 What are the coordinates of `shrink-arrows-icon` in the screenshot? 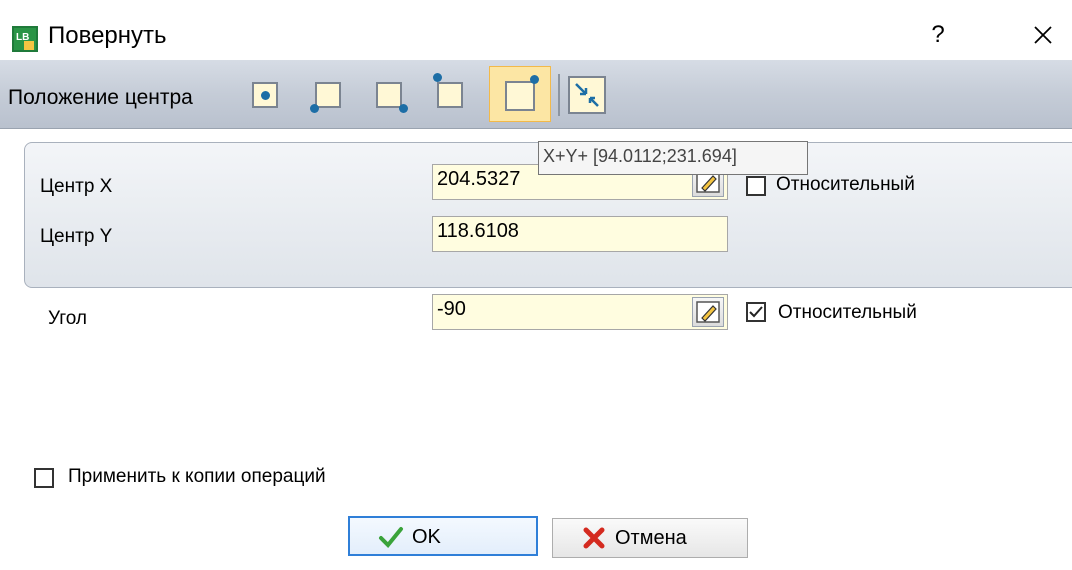 It's located at (587, 95).